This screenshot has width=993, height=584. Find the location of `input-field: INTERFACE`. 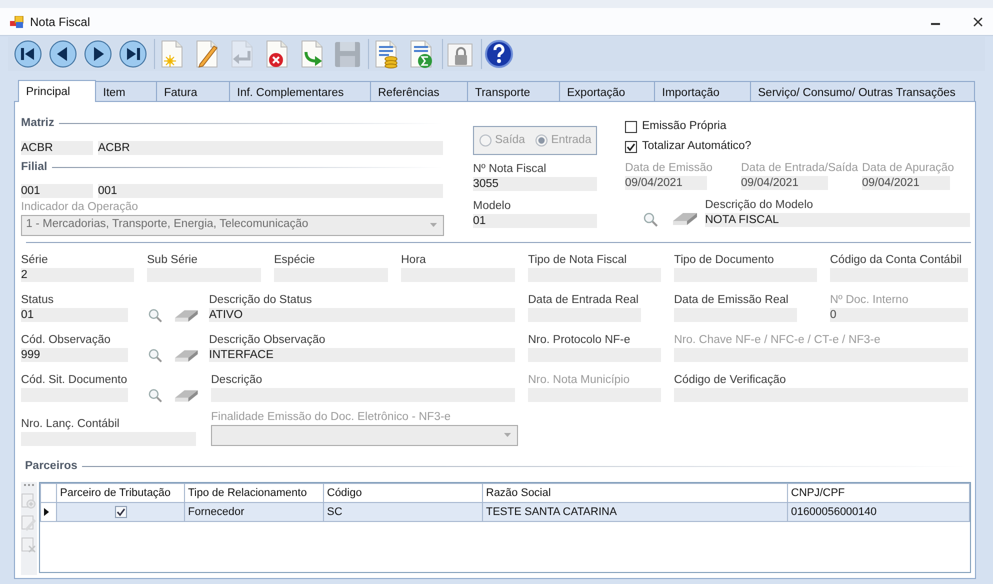

input-field: INTERFACE is located at coordinates (362, 355).